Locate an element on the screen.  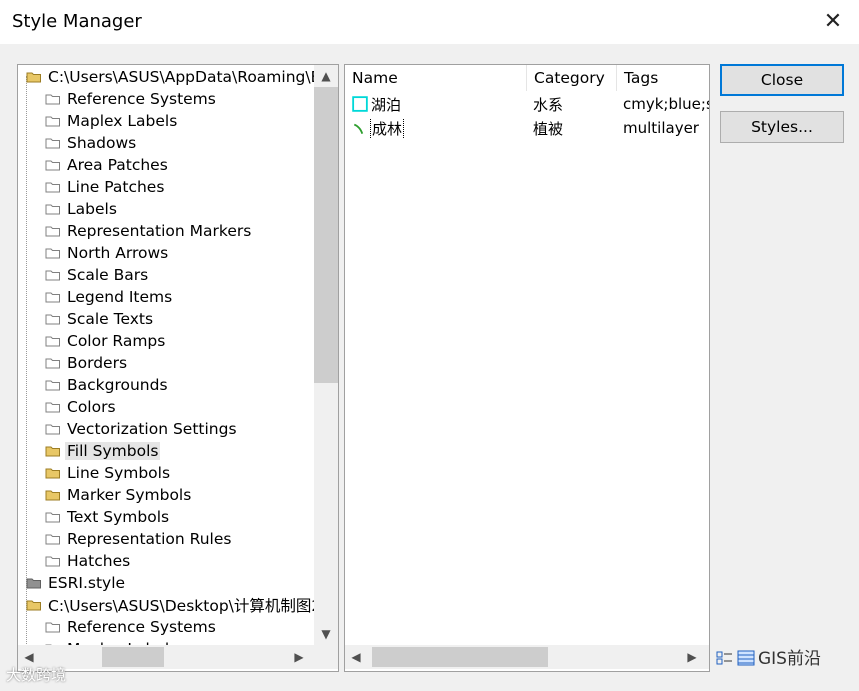
tree-item-label: Maplex Labels is located at coordinates (122, 121).